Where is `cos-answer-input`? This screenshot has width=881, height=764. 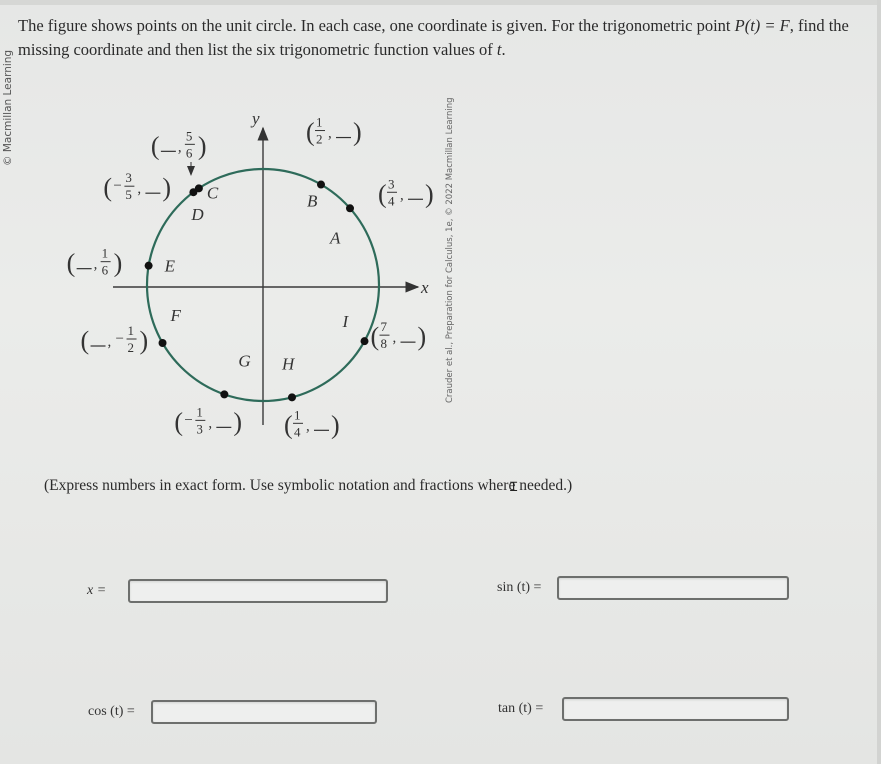 cos-answer-input is located at coordinates (263, 712).